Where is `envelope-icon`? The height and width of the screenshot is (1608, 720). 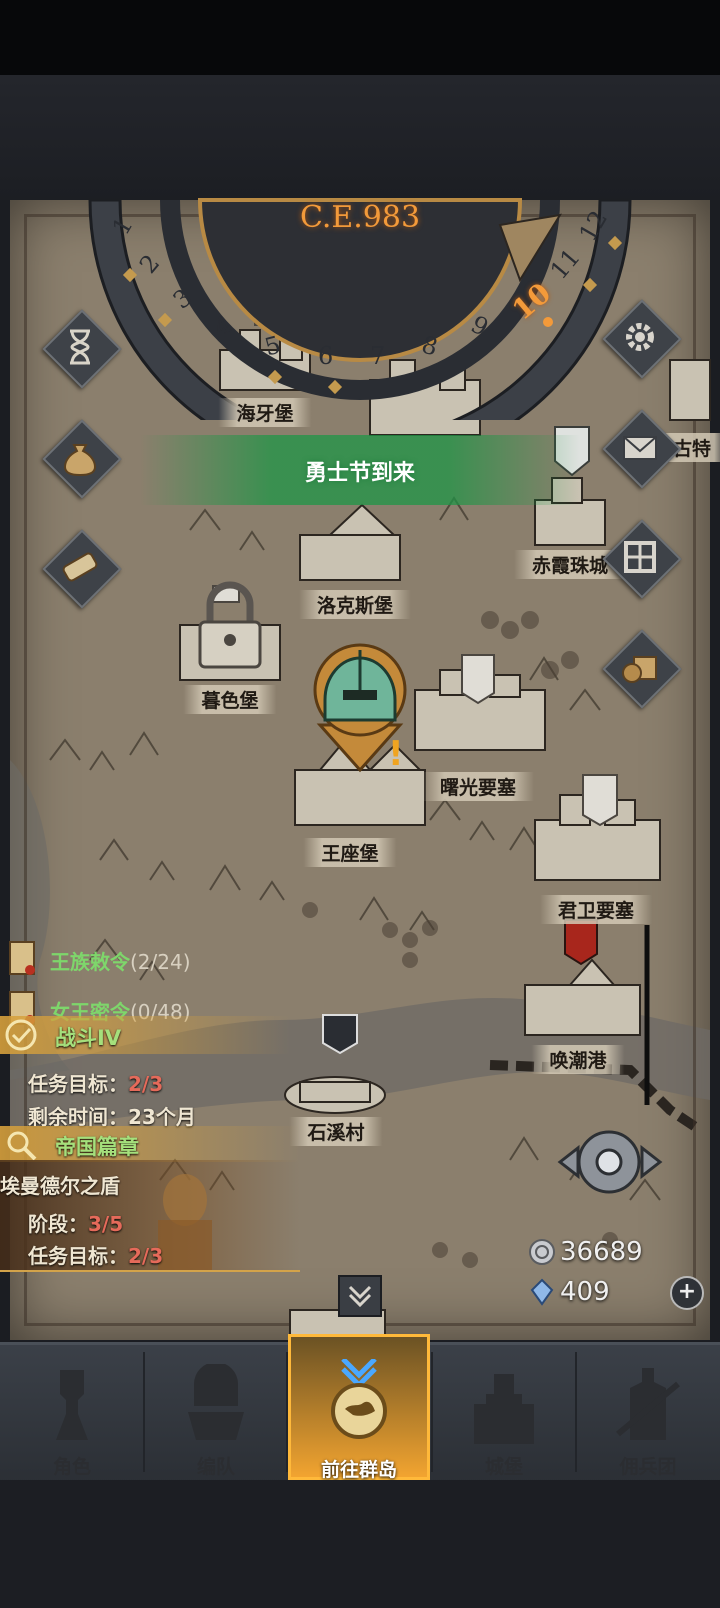 envelope-icon is located at coordinates (640, 448).